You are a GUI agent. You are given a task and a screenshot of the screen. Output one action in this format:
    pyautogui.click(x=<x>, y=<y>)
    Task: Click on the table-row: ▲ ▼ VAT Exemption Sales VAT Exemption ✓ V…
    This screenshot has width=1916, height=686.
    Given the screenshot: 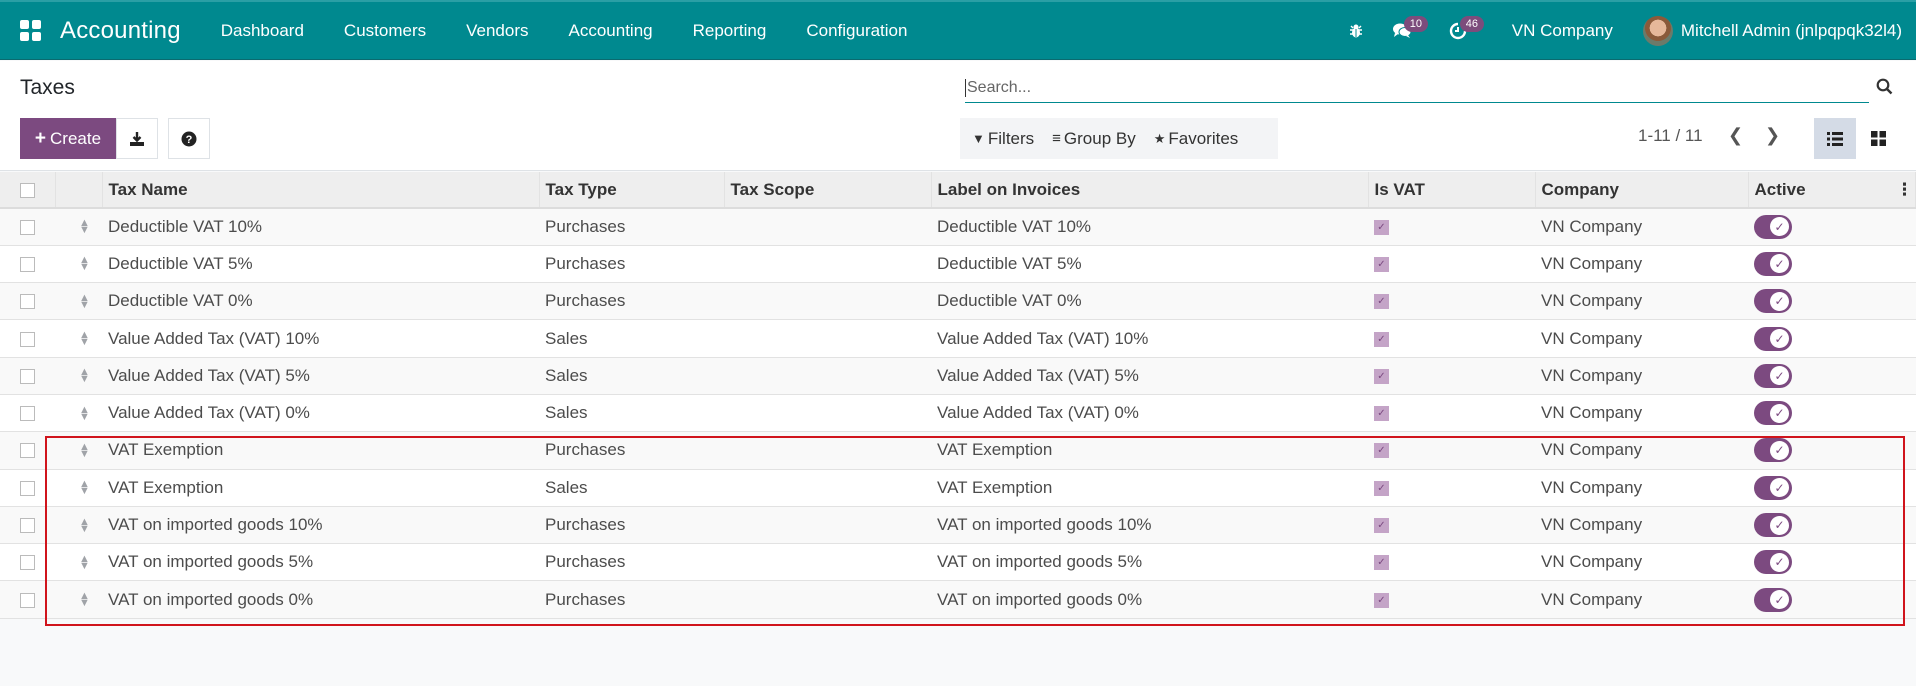 What is the action you would take?
    pyautogui.click(x=958, y=488)
    